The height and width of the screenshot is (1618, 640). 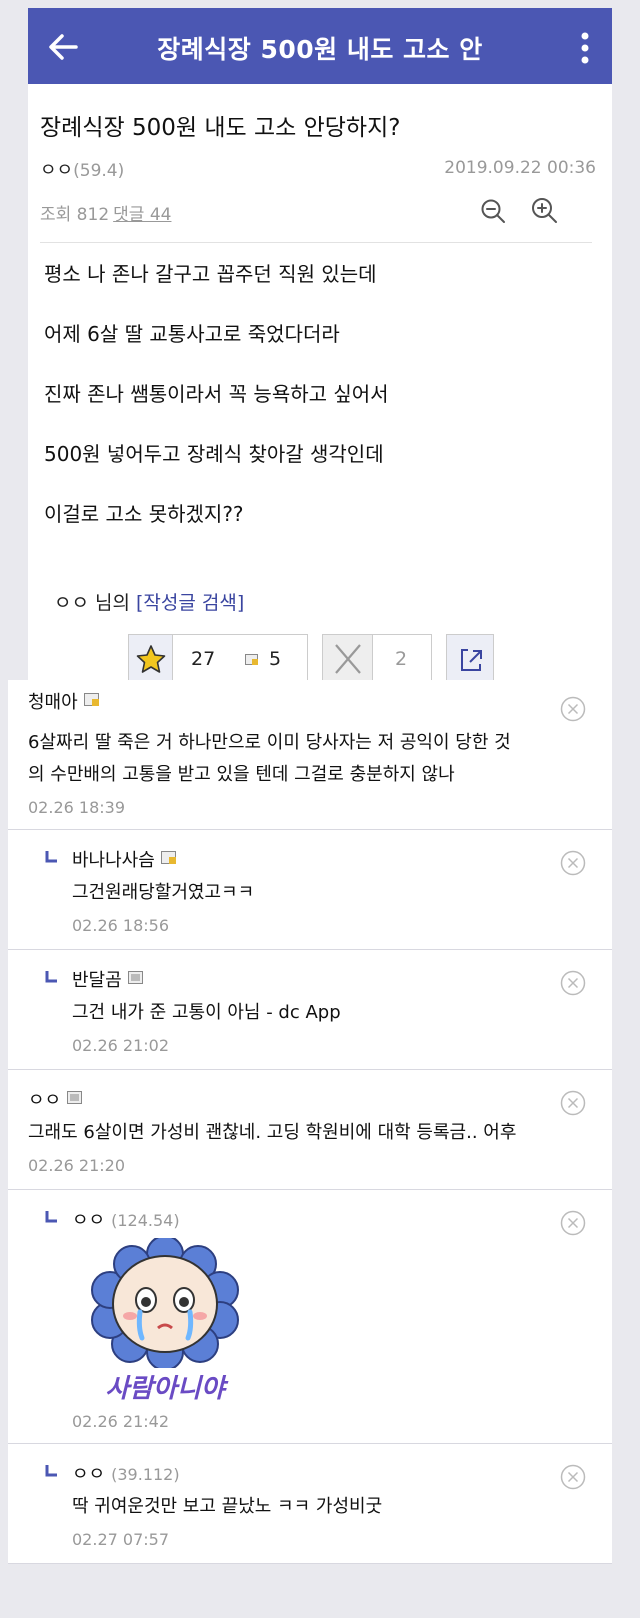 I want to click on crying-sticker-image: 사람아니야, so click(x=165, y=1322).